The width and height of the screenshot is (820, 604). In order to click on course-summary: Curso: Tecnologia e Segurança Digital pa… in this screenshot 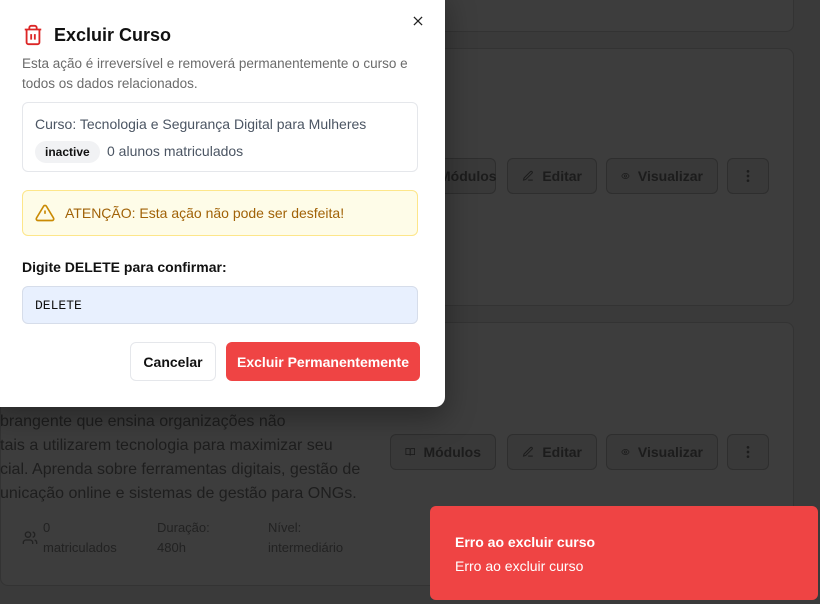, I will do `click(220, 137)`.